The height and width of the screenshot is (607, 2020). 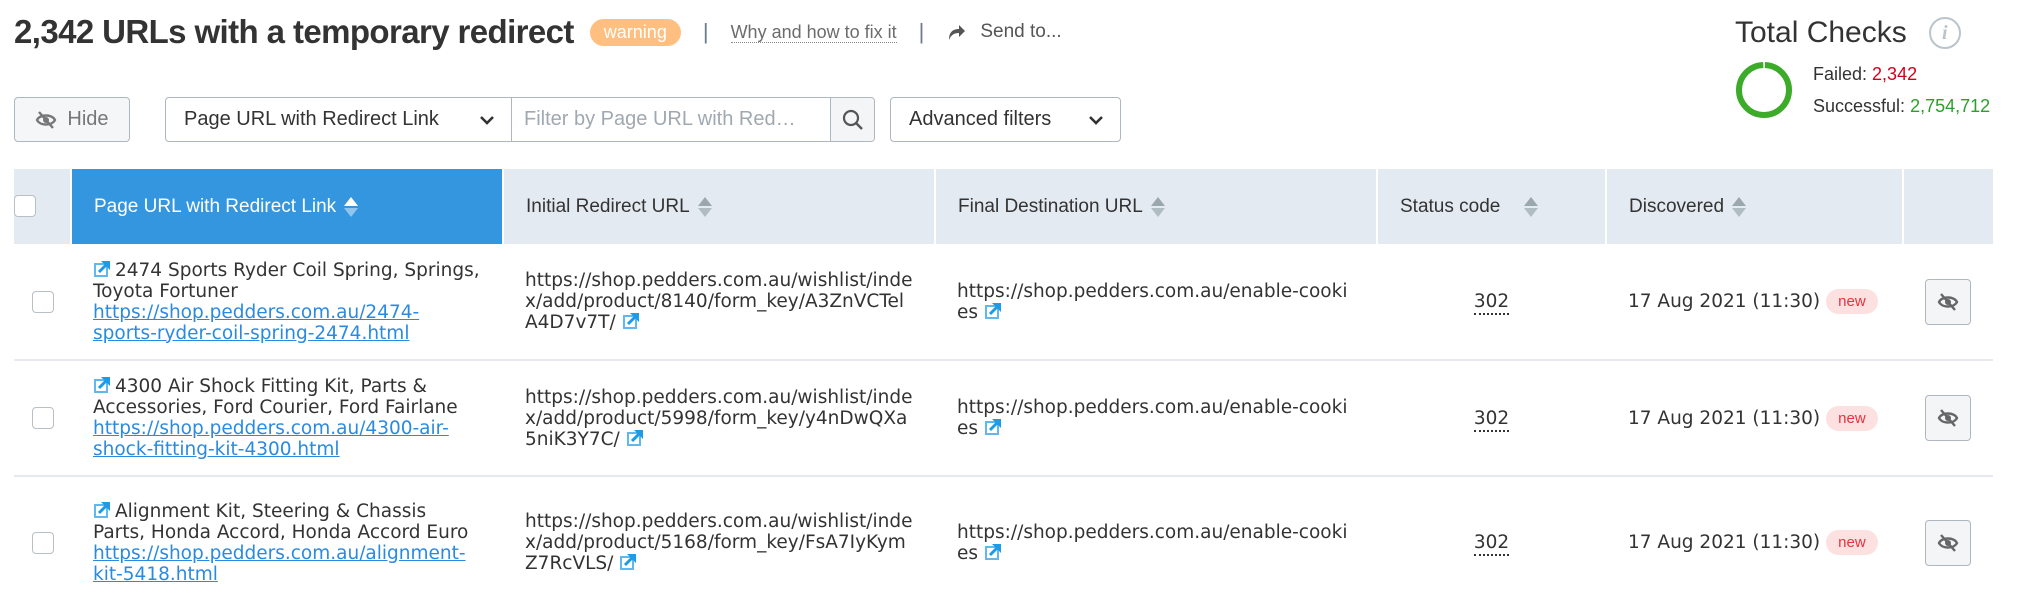 What do you see at coordinates (1821, 32) in the screenshot?
I see `total-checks-title: Total Checks` at bounding box center [1821, 32].